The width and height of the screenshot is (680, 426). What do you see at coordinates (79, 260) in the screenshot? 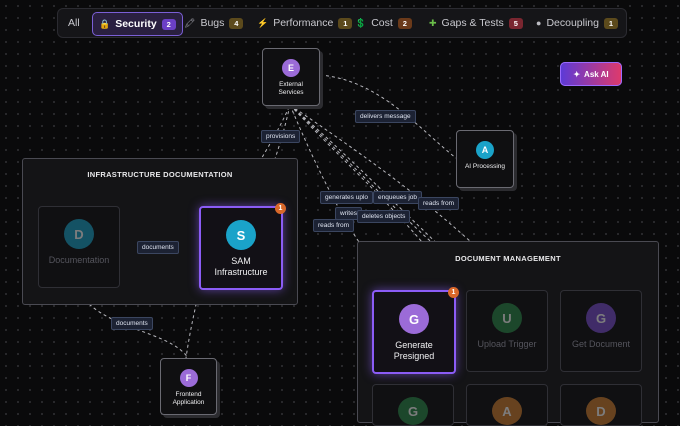
I see `node-label: Documentation` at bounding box center [79, 260].